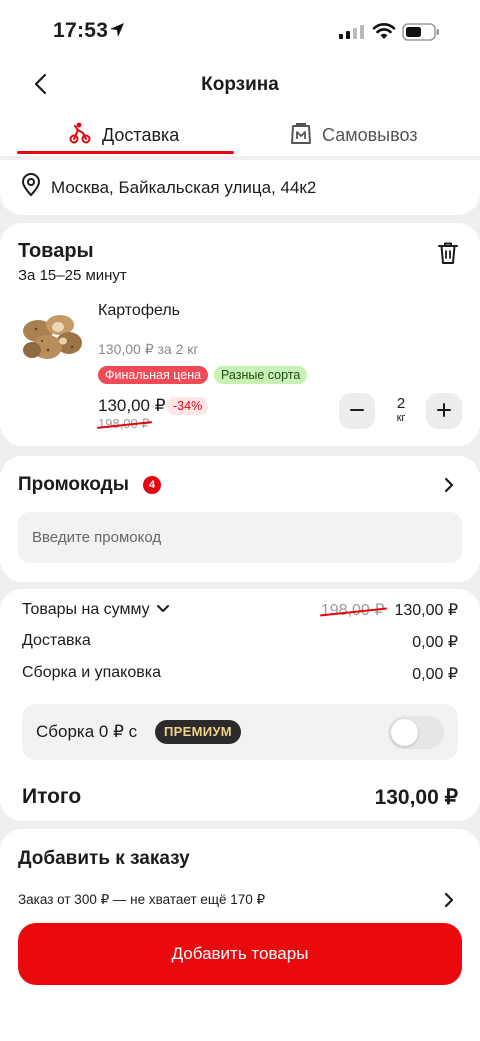 The width and height of the screenshot is (480, 1041). I want to click on map-pin-icon, so click(31, 187).